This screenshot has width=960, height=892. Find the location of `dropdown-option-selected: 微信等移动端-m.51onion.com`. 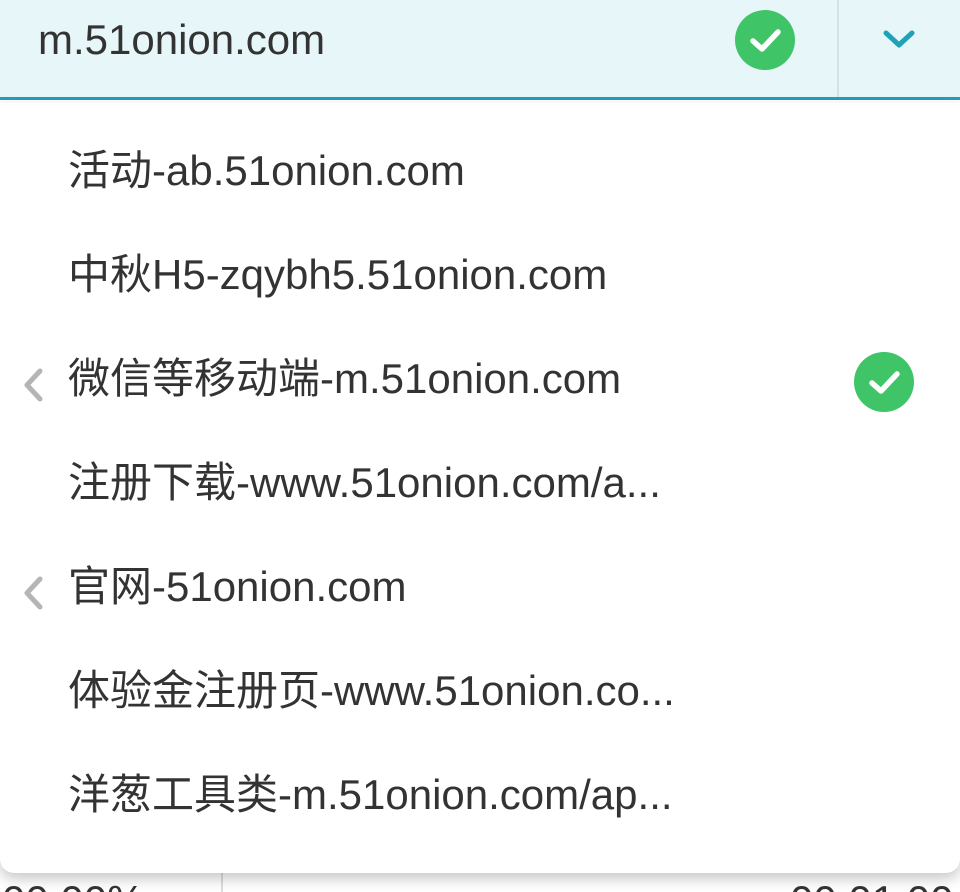

dropdown-option-selected: 微信等移动端-m.51onion.com is located at coordinates (480, 382).